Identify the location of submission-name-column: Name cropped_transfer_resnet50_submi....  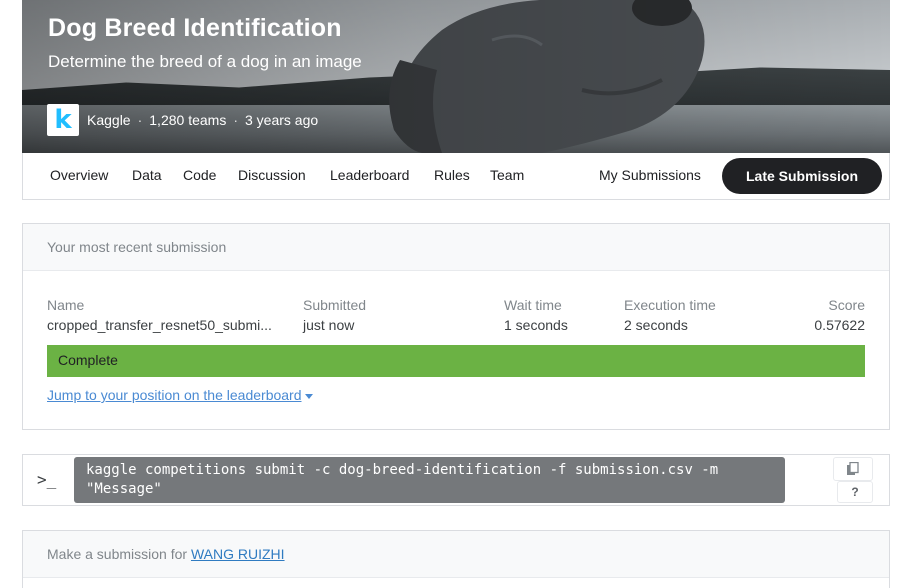
(169, 315).